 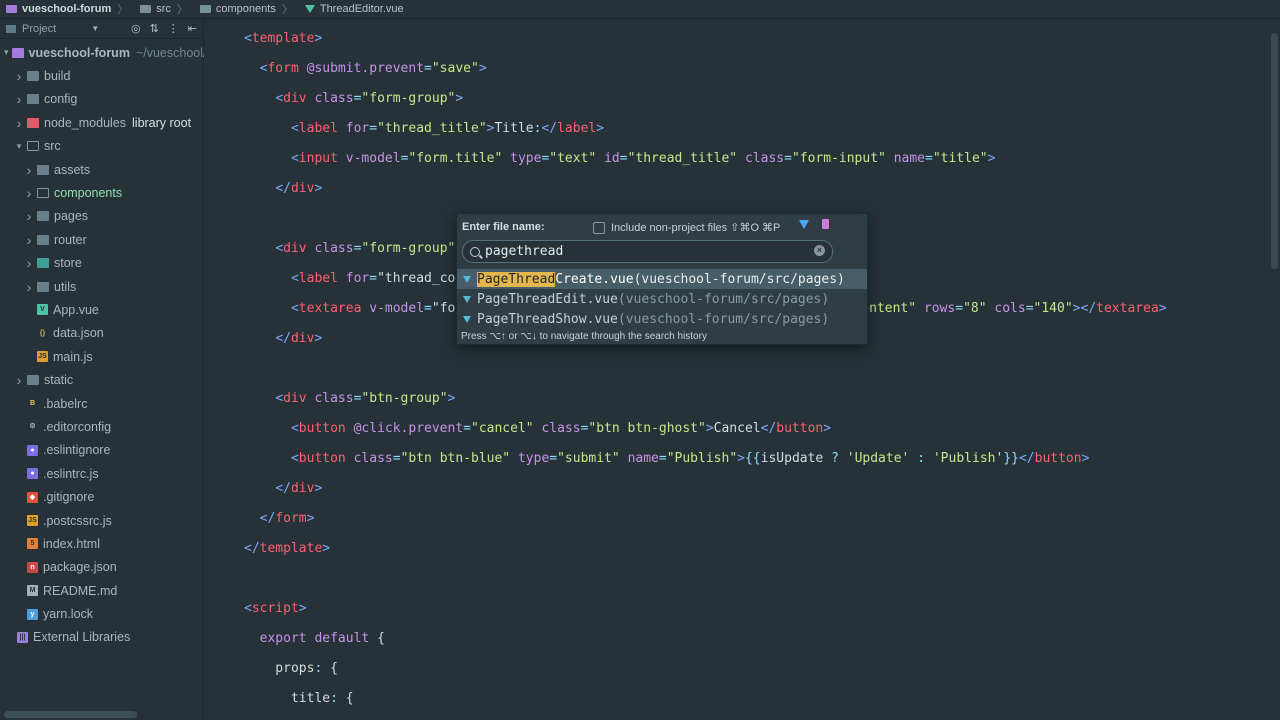 What do you see at coordinates (32, 497) in the screenshot?
I see `git-file-icon: ◆` at bounding box center [32, 497].